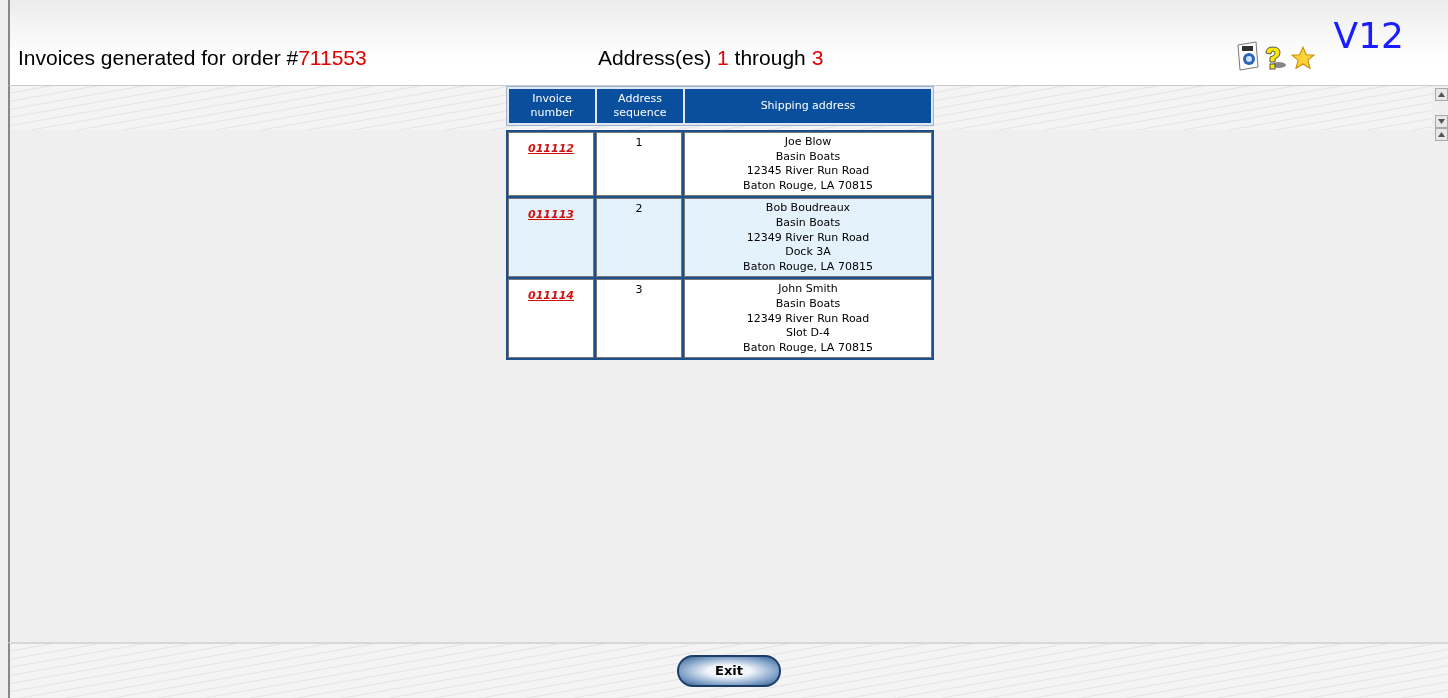  Describe the element at coordinates (1368, 36) in the screenshot. I see `version-label: V12` at that location.